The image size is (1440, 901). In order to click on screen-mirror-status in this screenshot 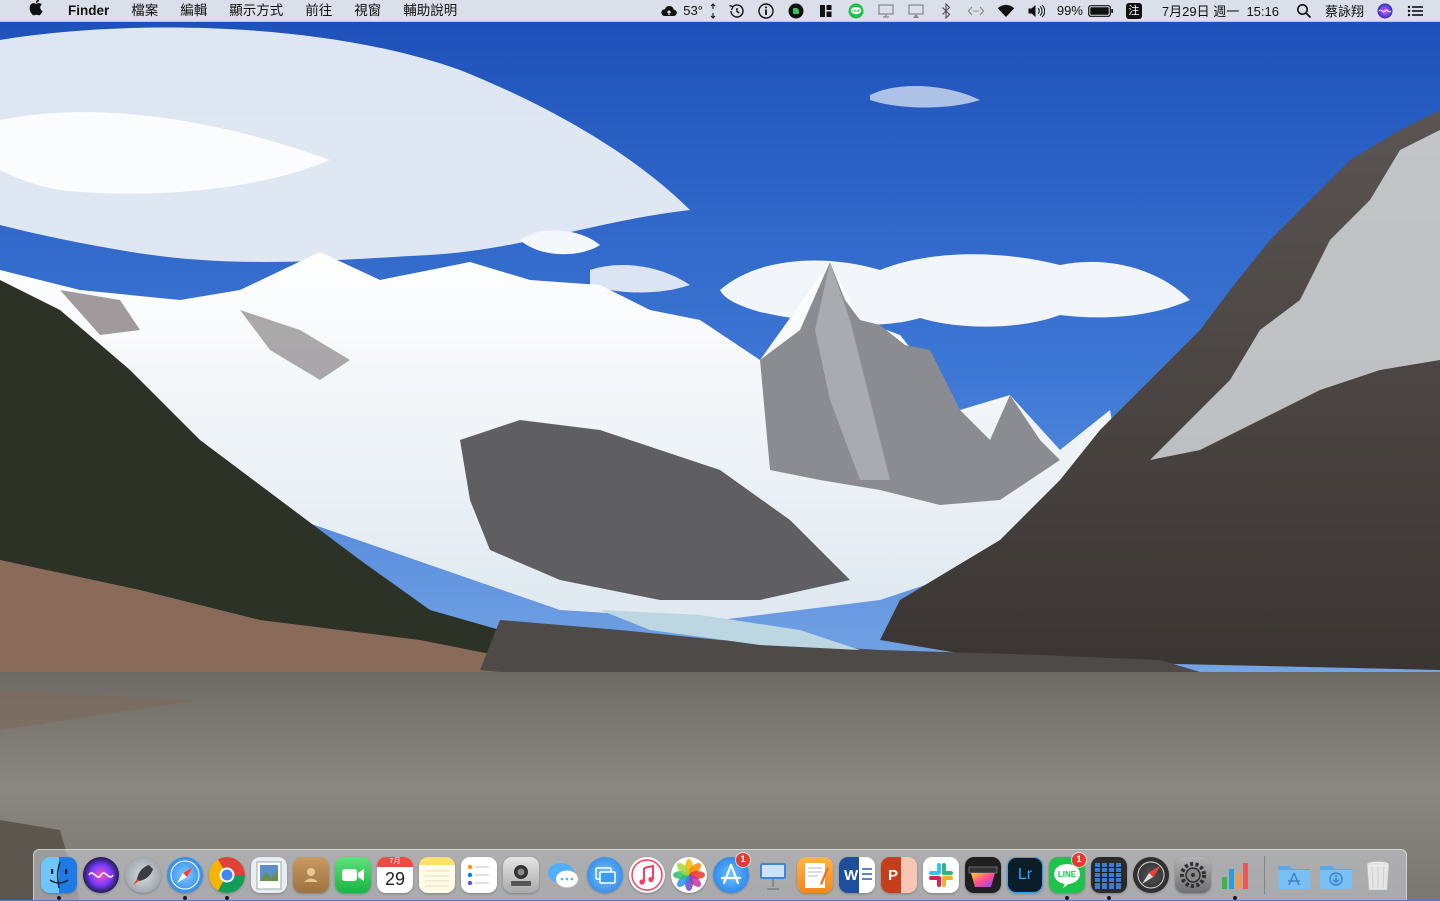, I will do `click(886, 11)`.